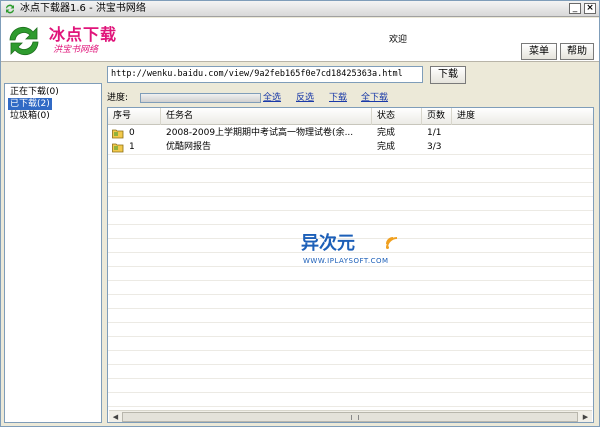 Image resolution: width=600 pixels, height=427 pixels. Describe the element at coordinates (115, 417) in the screenshot. I see `scroll-left-icon: ◀` at that location.